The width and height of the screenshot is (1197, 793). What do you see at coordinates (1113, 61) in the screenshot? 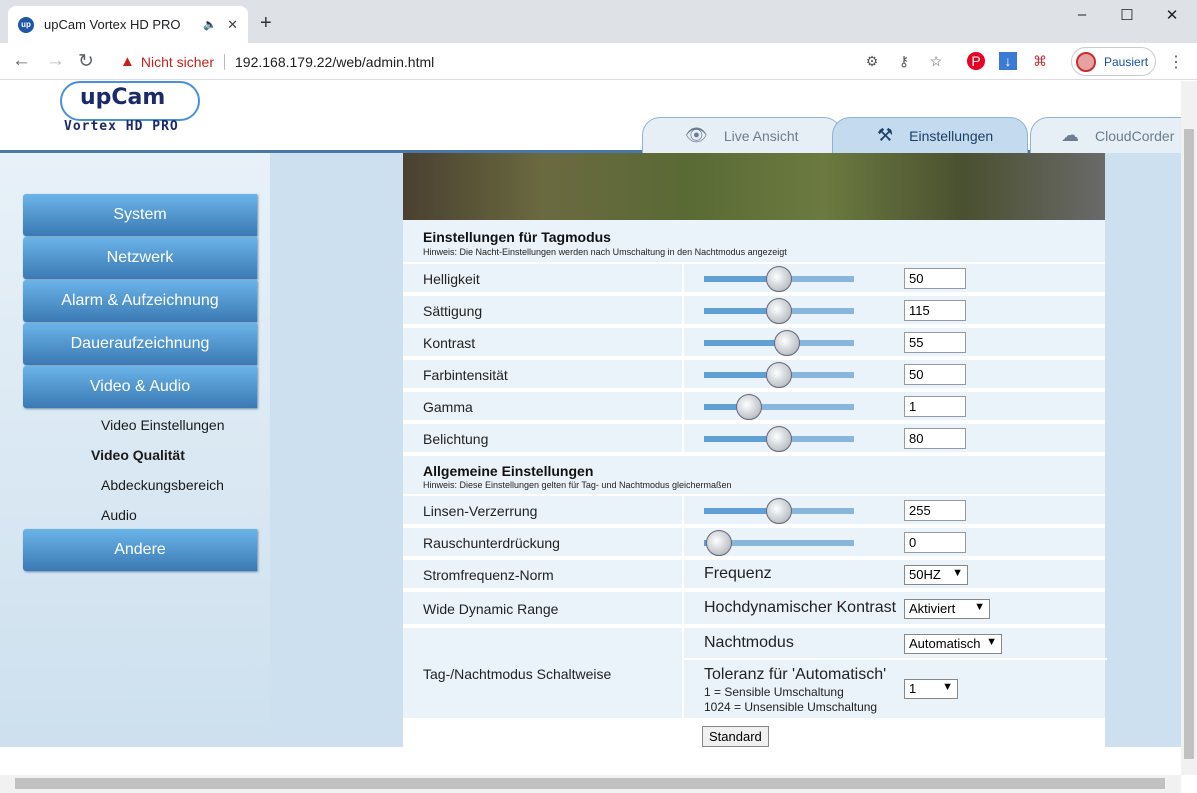
I see `profile-button: Pausiert` at bounding box center [1113, 61].